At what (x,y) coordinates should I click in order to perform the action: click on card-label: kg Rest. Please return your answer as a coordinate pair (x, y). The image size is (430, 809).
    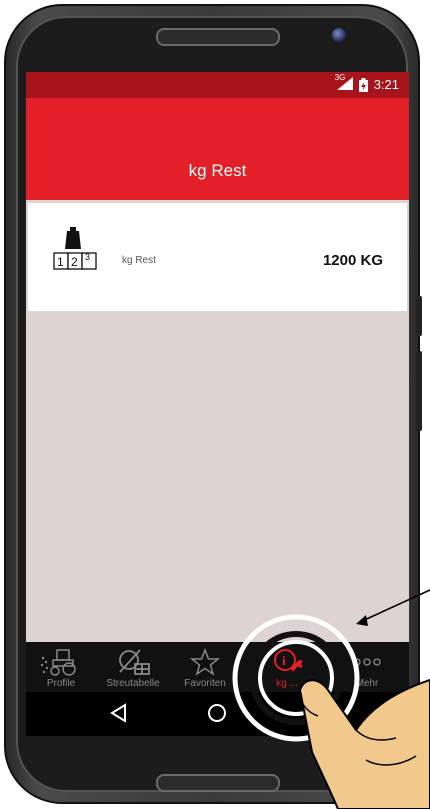
    Looking at the image, I should click on (139, 260).